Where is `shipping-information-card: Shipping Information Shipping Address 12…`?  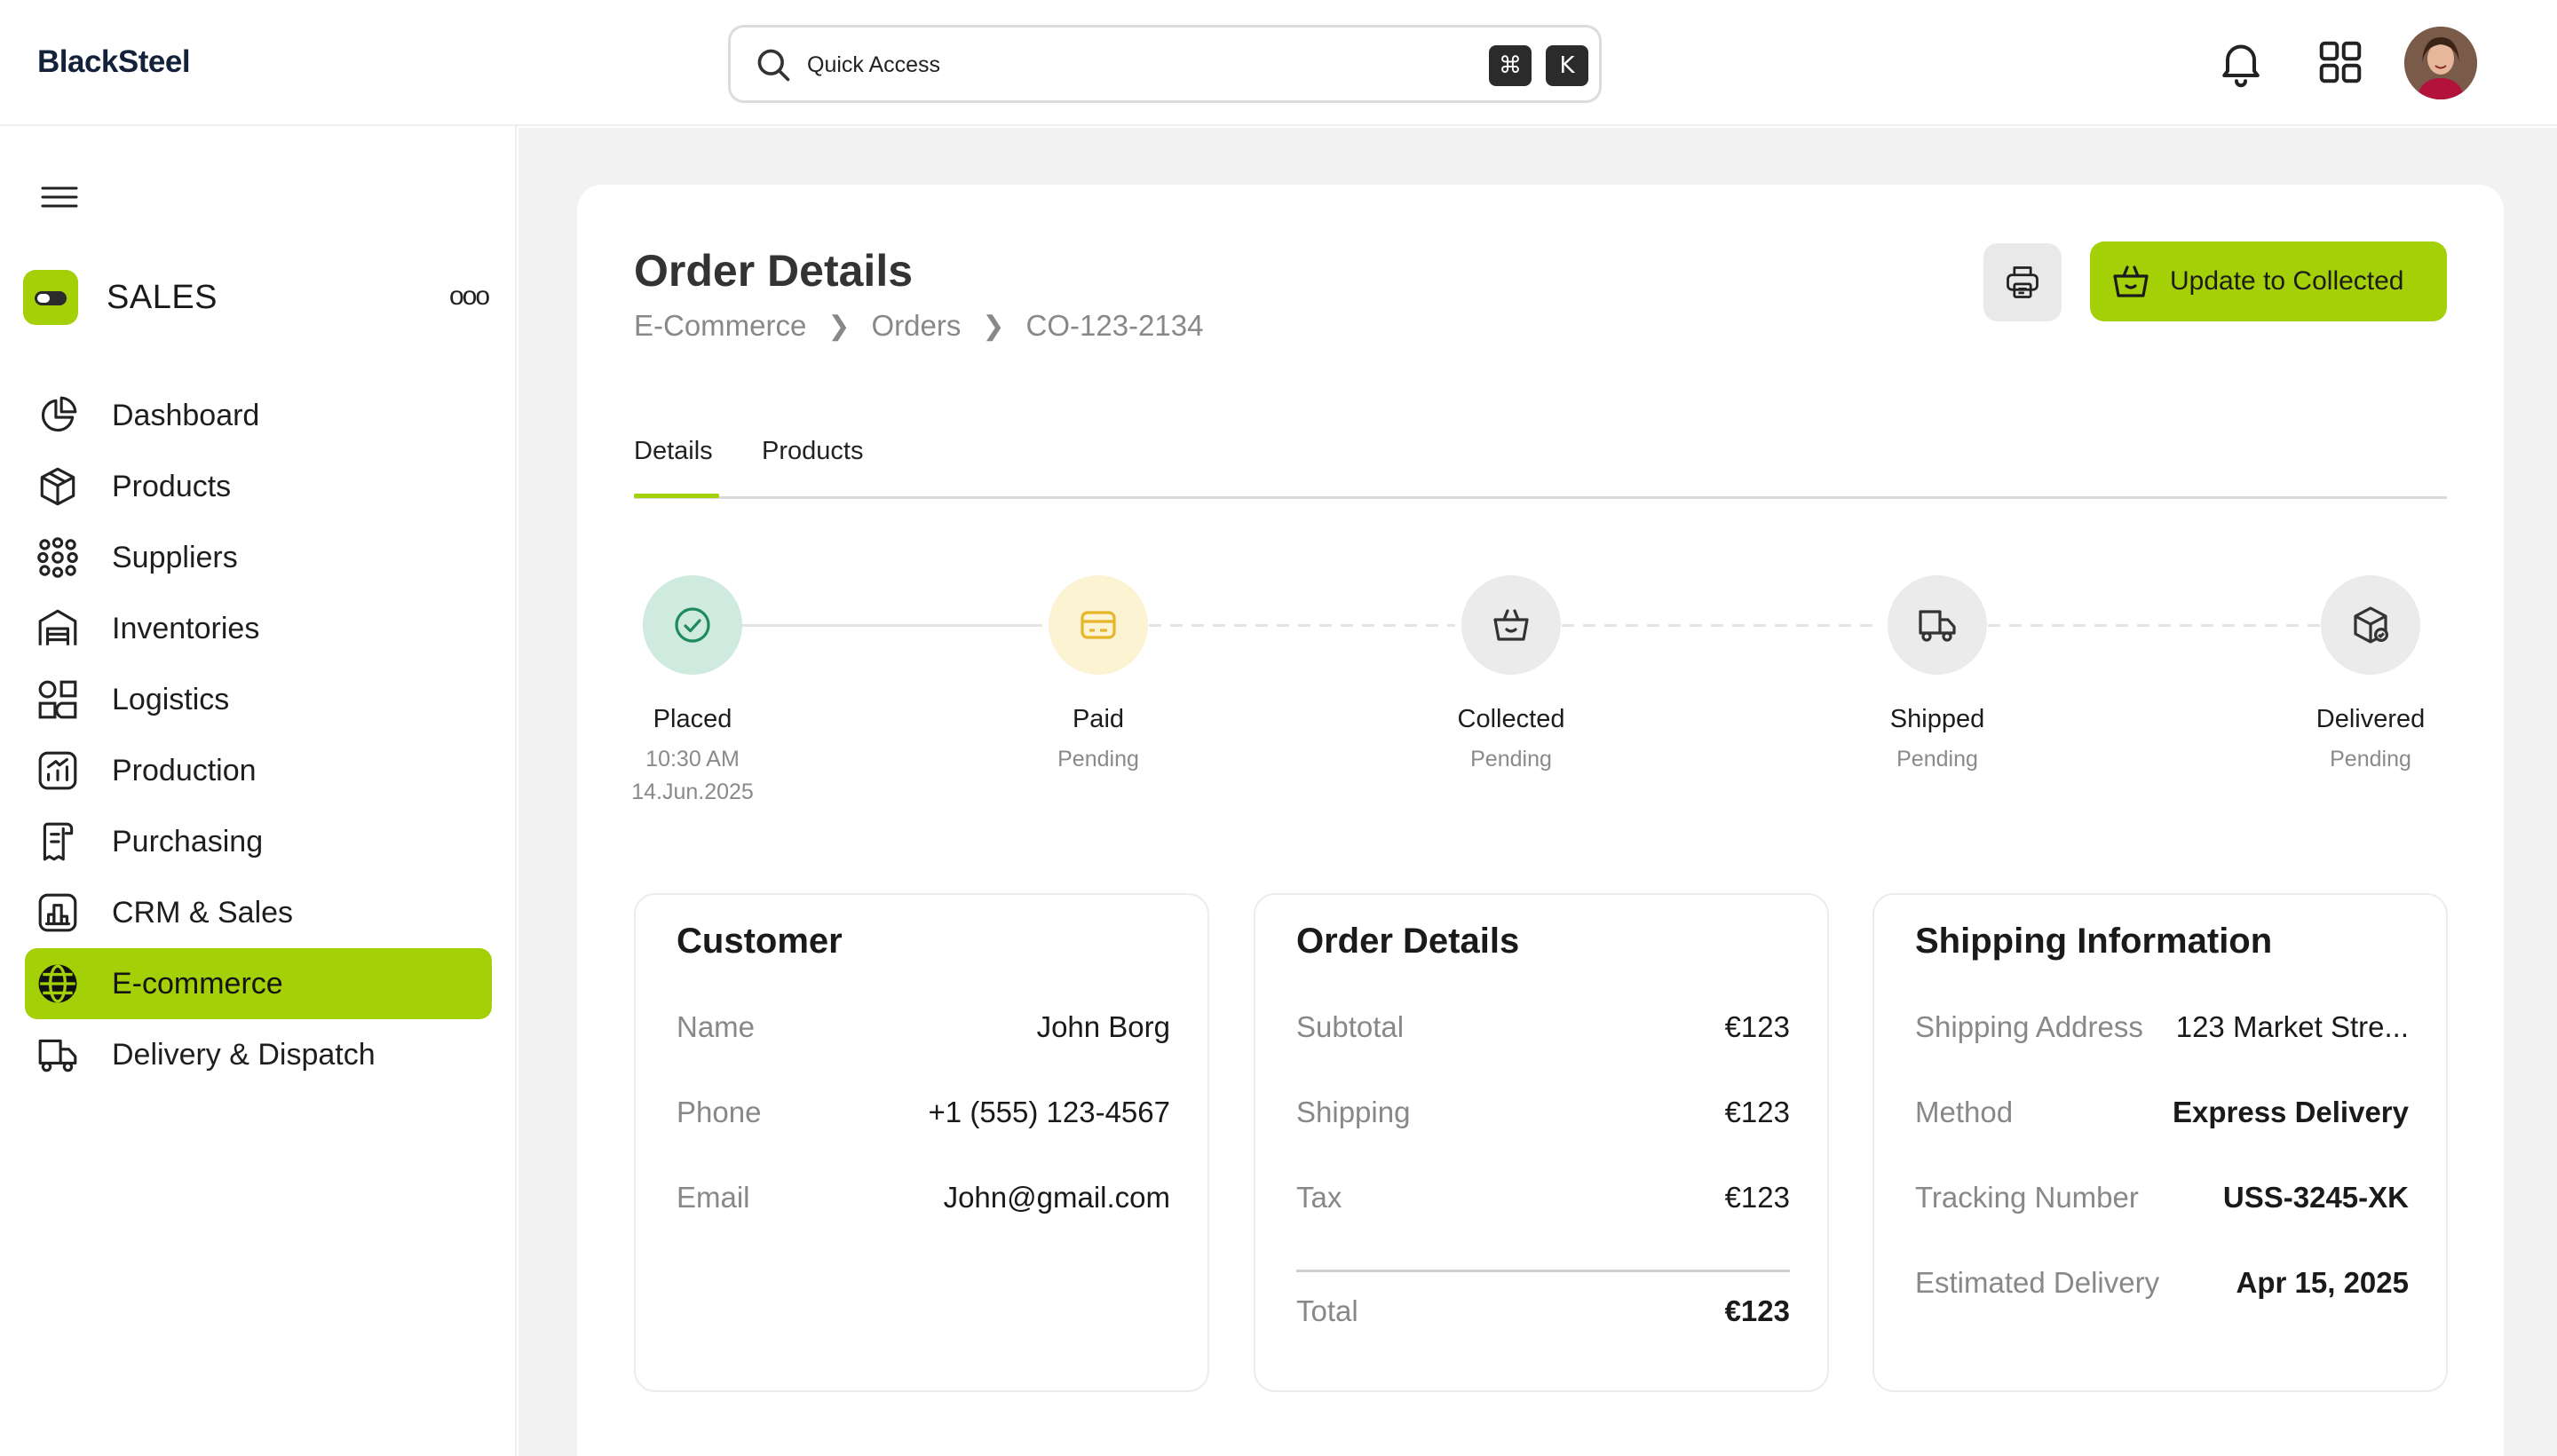
shipping-information-card: Shipping Information Shipping Address 12… is located at coordinates (2160, 1142).